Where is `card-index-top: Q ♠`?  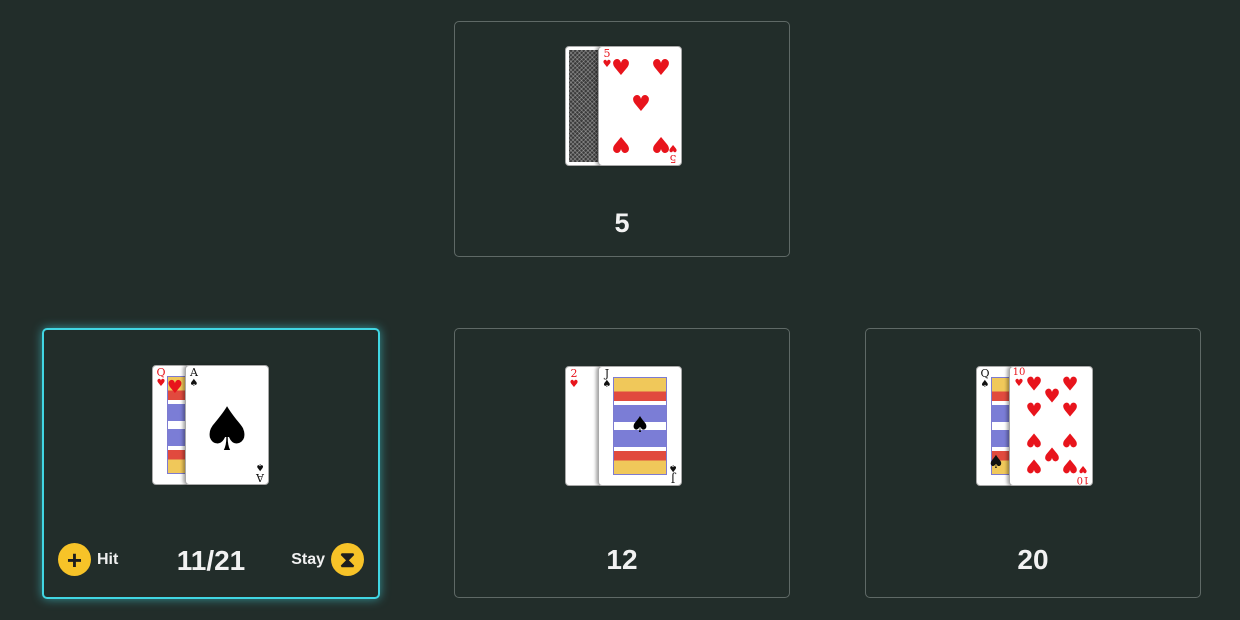 card-index-top: Q ♠ is located at coordinates (985, 378).